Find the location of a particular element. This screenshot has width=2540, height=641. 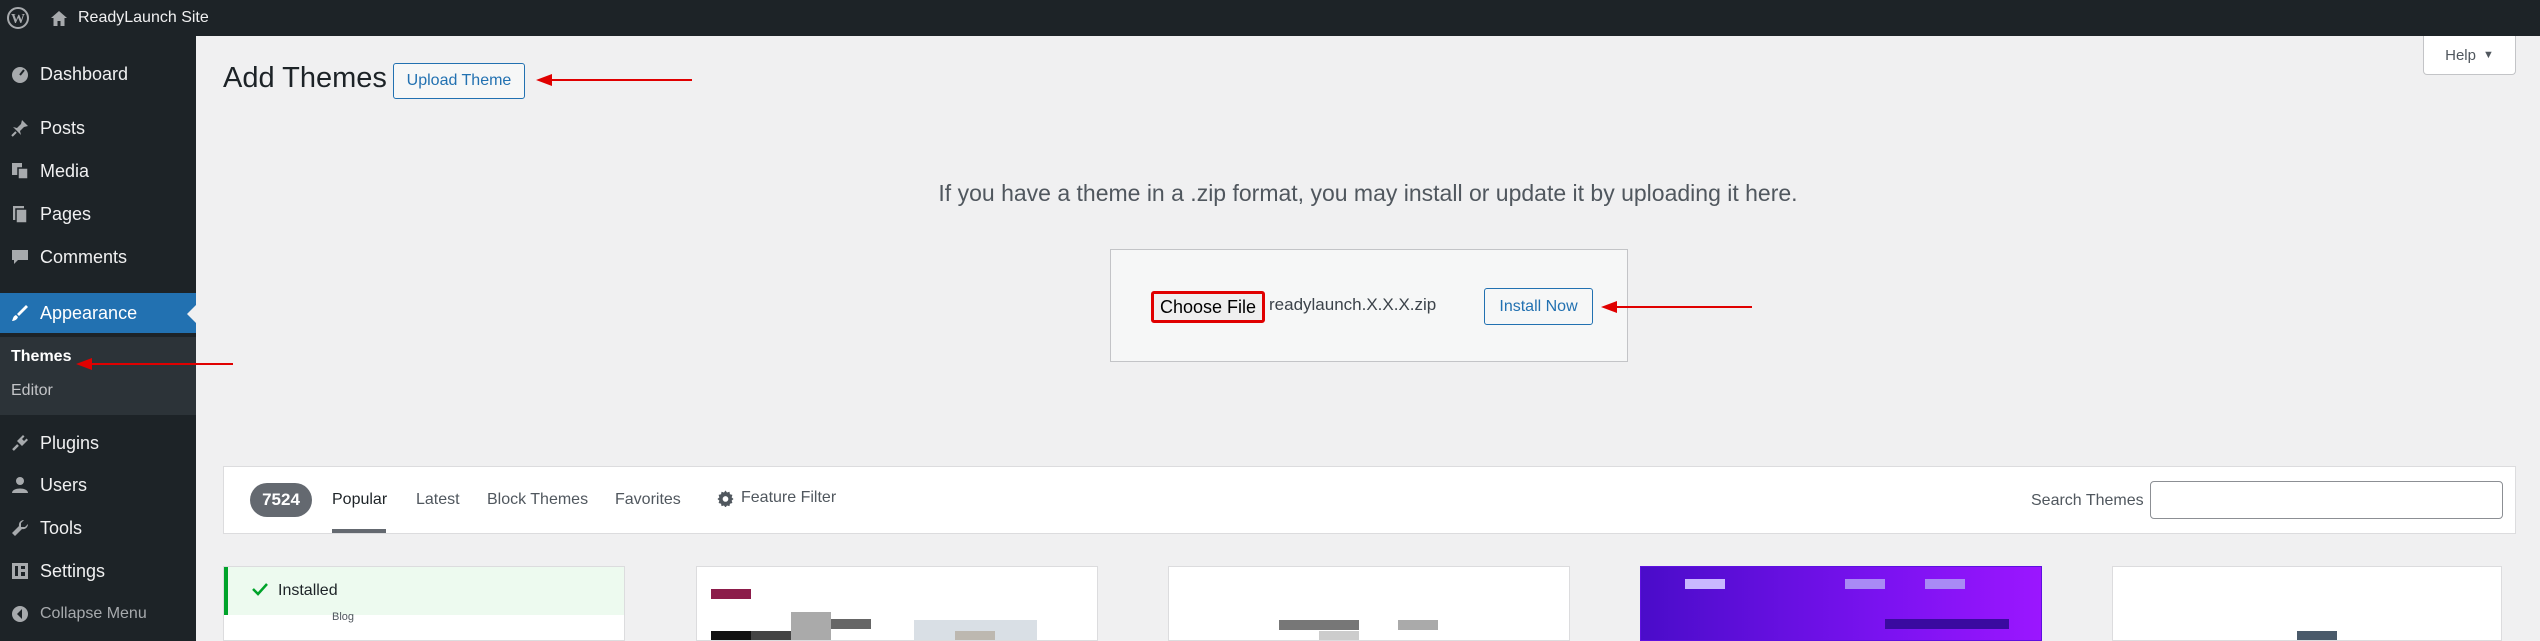

annotation-arrow-themes is located at coordinates (154, 364).